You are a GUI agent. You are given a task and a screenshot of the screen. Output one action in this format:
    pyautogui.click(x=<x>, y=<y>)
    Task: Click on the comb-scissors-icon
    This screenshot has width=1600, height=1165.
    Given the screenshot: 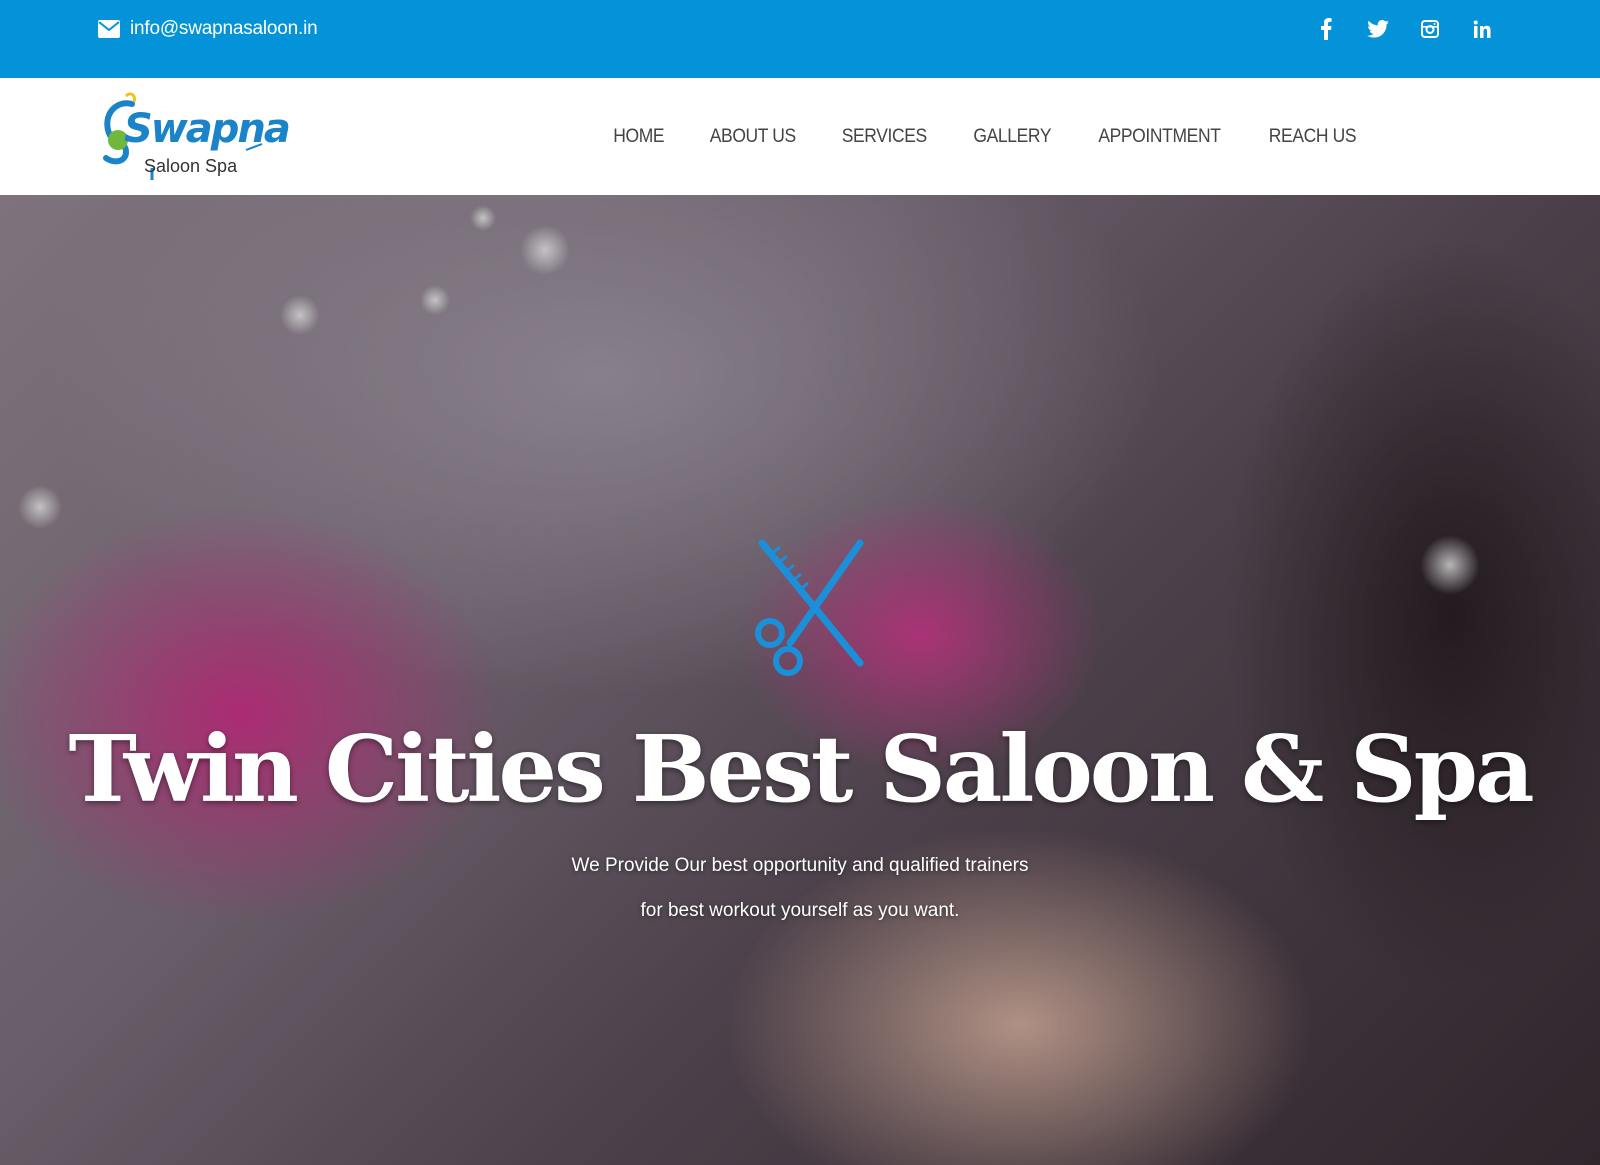 What is the action you would take?
    pyautogui.click(x=809, y=607)
    